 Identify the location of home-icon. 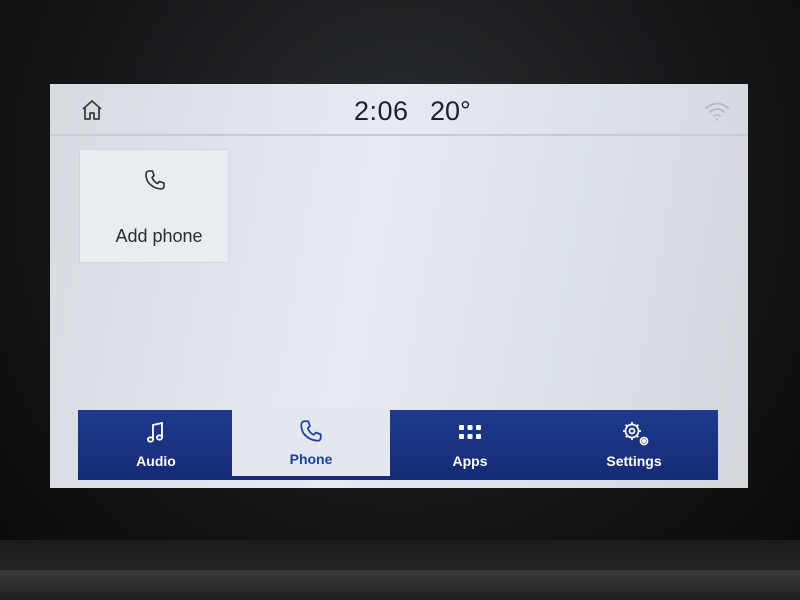
(92, 110).